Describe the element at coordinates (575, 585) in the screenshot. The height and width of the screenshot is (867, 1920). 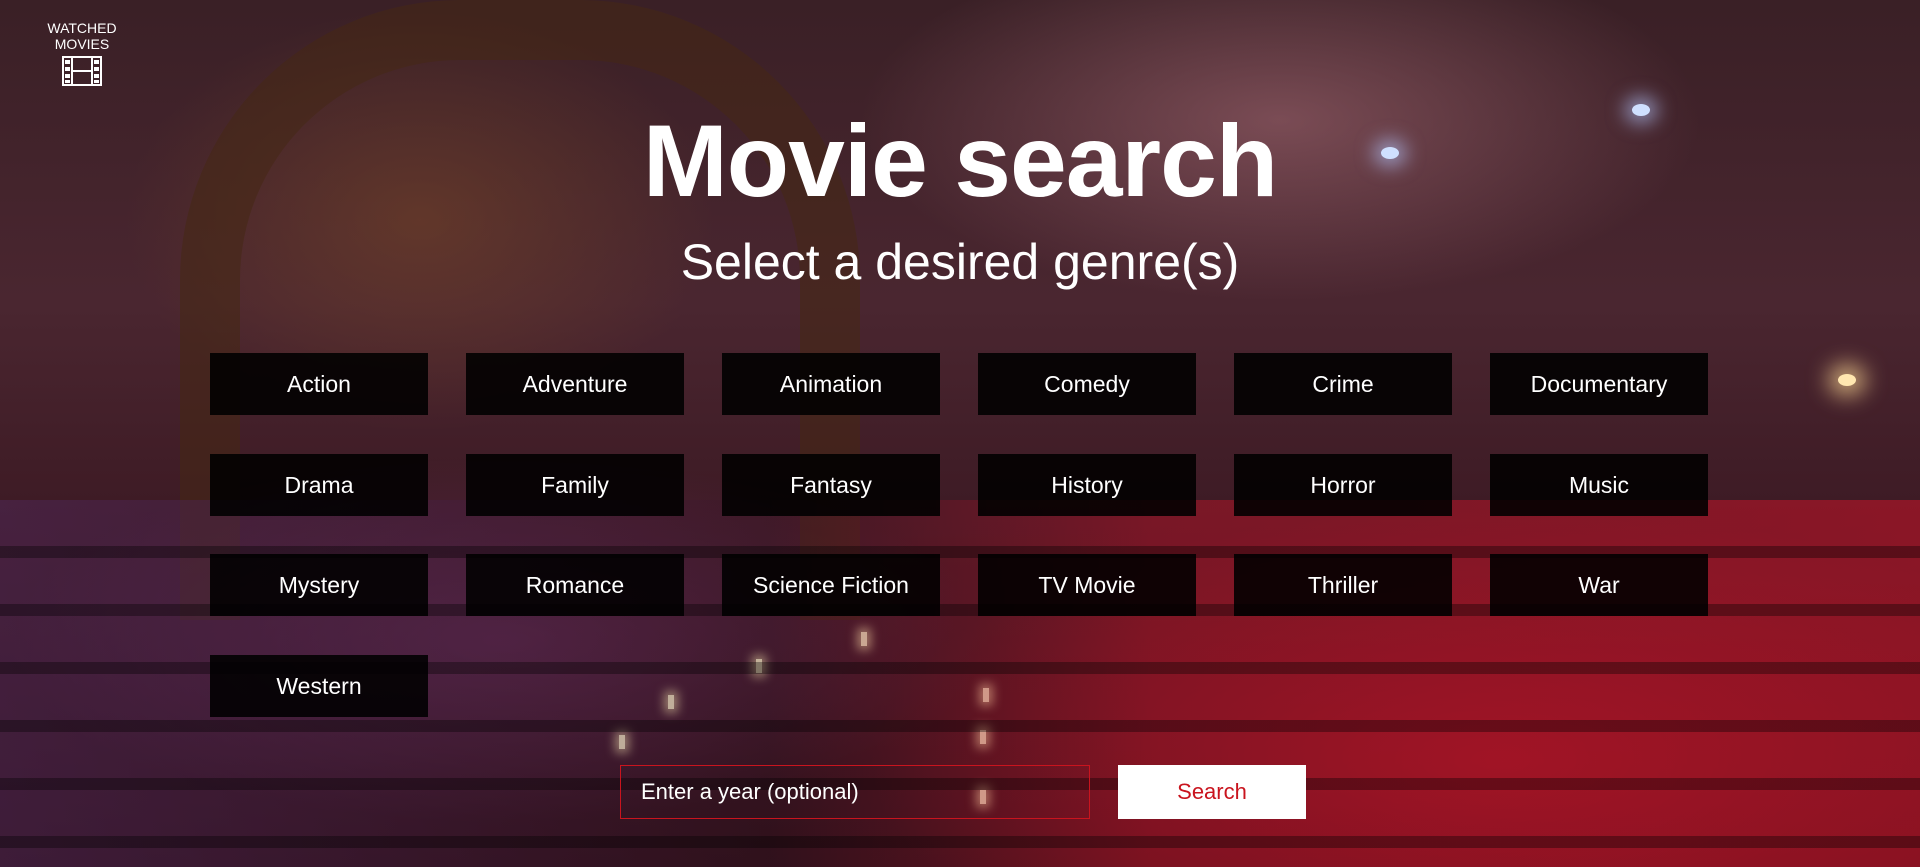
I see `genre-button-romance: Romance` at that location.